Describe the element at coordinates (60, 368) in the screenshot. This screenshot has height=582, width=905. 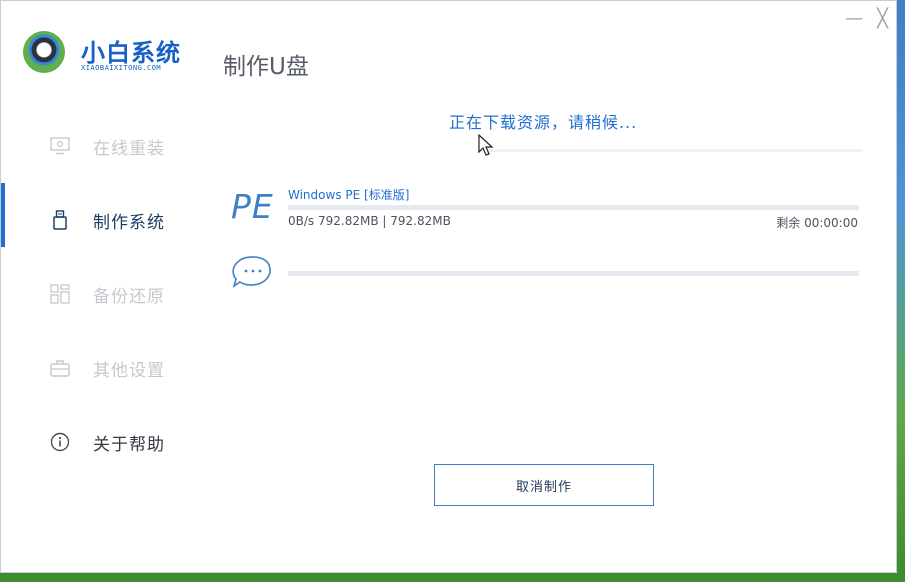
I see `briefcase-icon` at that location.